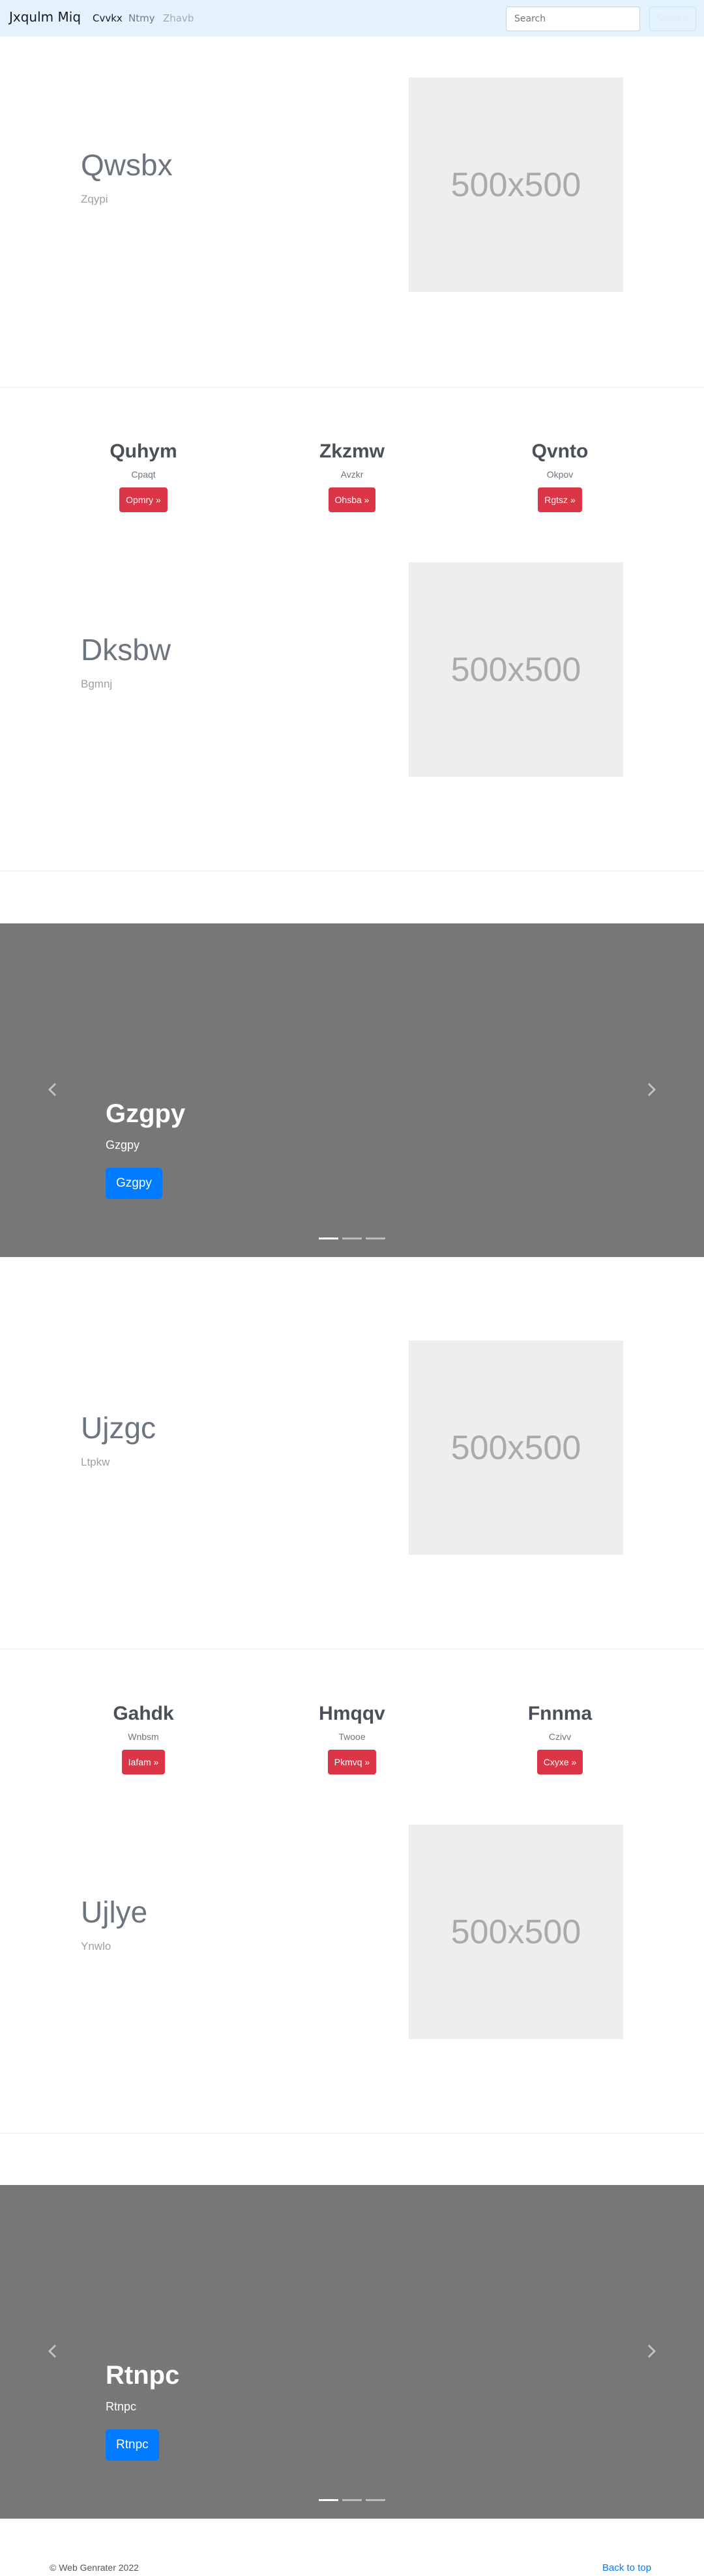 This screenshot has width=704, height=2576. Describe the element at coordinates (560, 1713) in the screenshot. I see `feature-title: Fnnma` at that location.